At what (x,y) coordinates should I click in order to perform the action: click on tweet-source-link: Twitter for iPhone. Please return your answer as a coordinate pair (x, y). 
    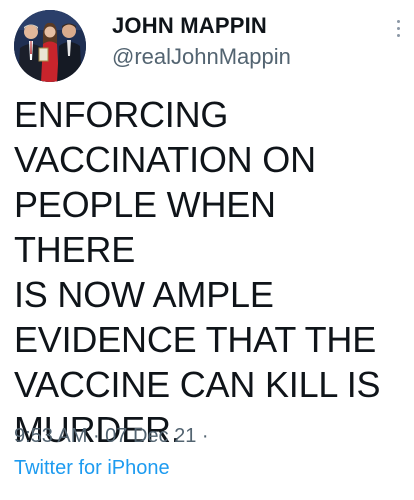
    Looking at the image, I should click on (92, 468).